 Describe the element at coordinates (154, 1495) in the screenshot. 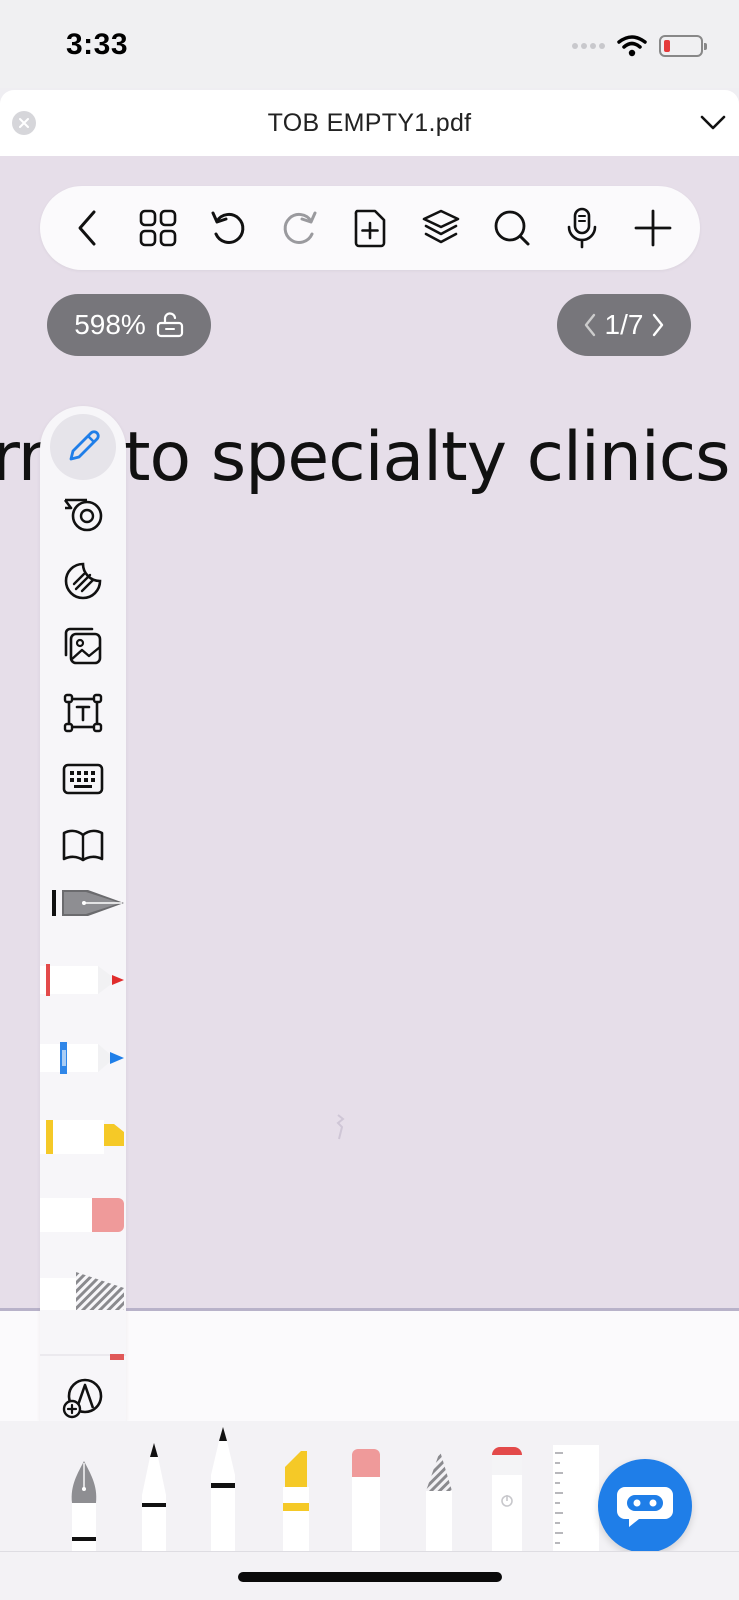

I see `tray-fineliner-icon` at that location.